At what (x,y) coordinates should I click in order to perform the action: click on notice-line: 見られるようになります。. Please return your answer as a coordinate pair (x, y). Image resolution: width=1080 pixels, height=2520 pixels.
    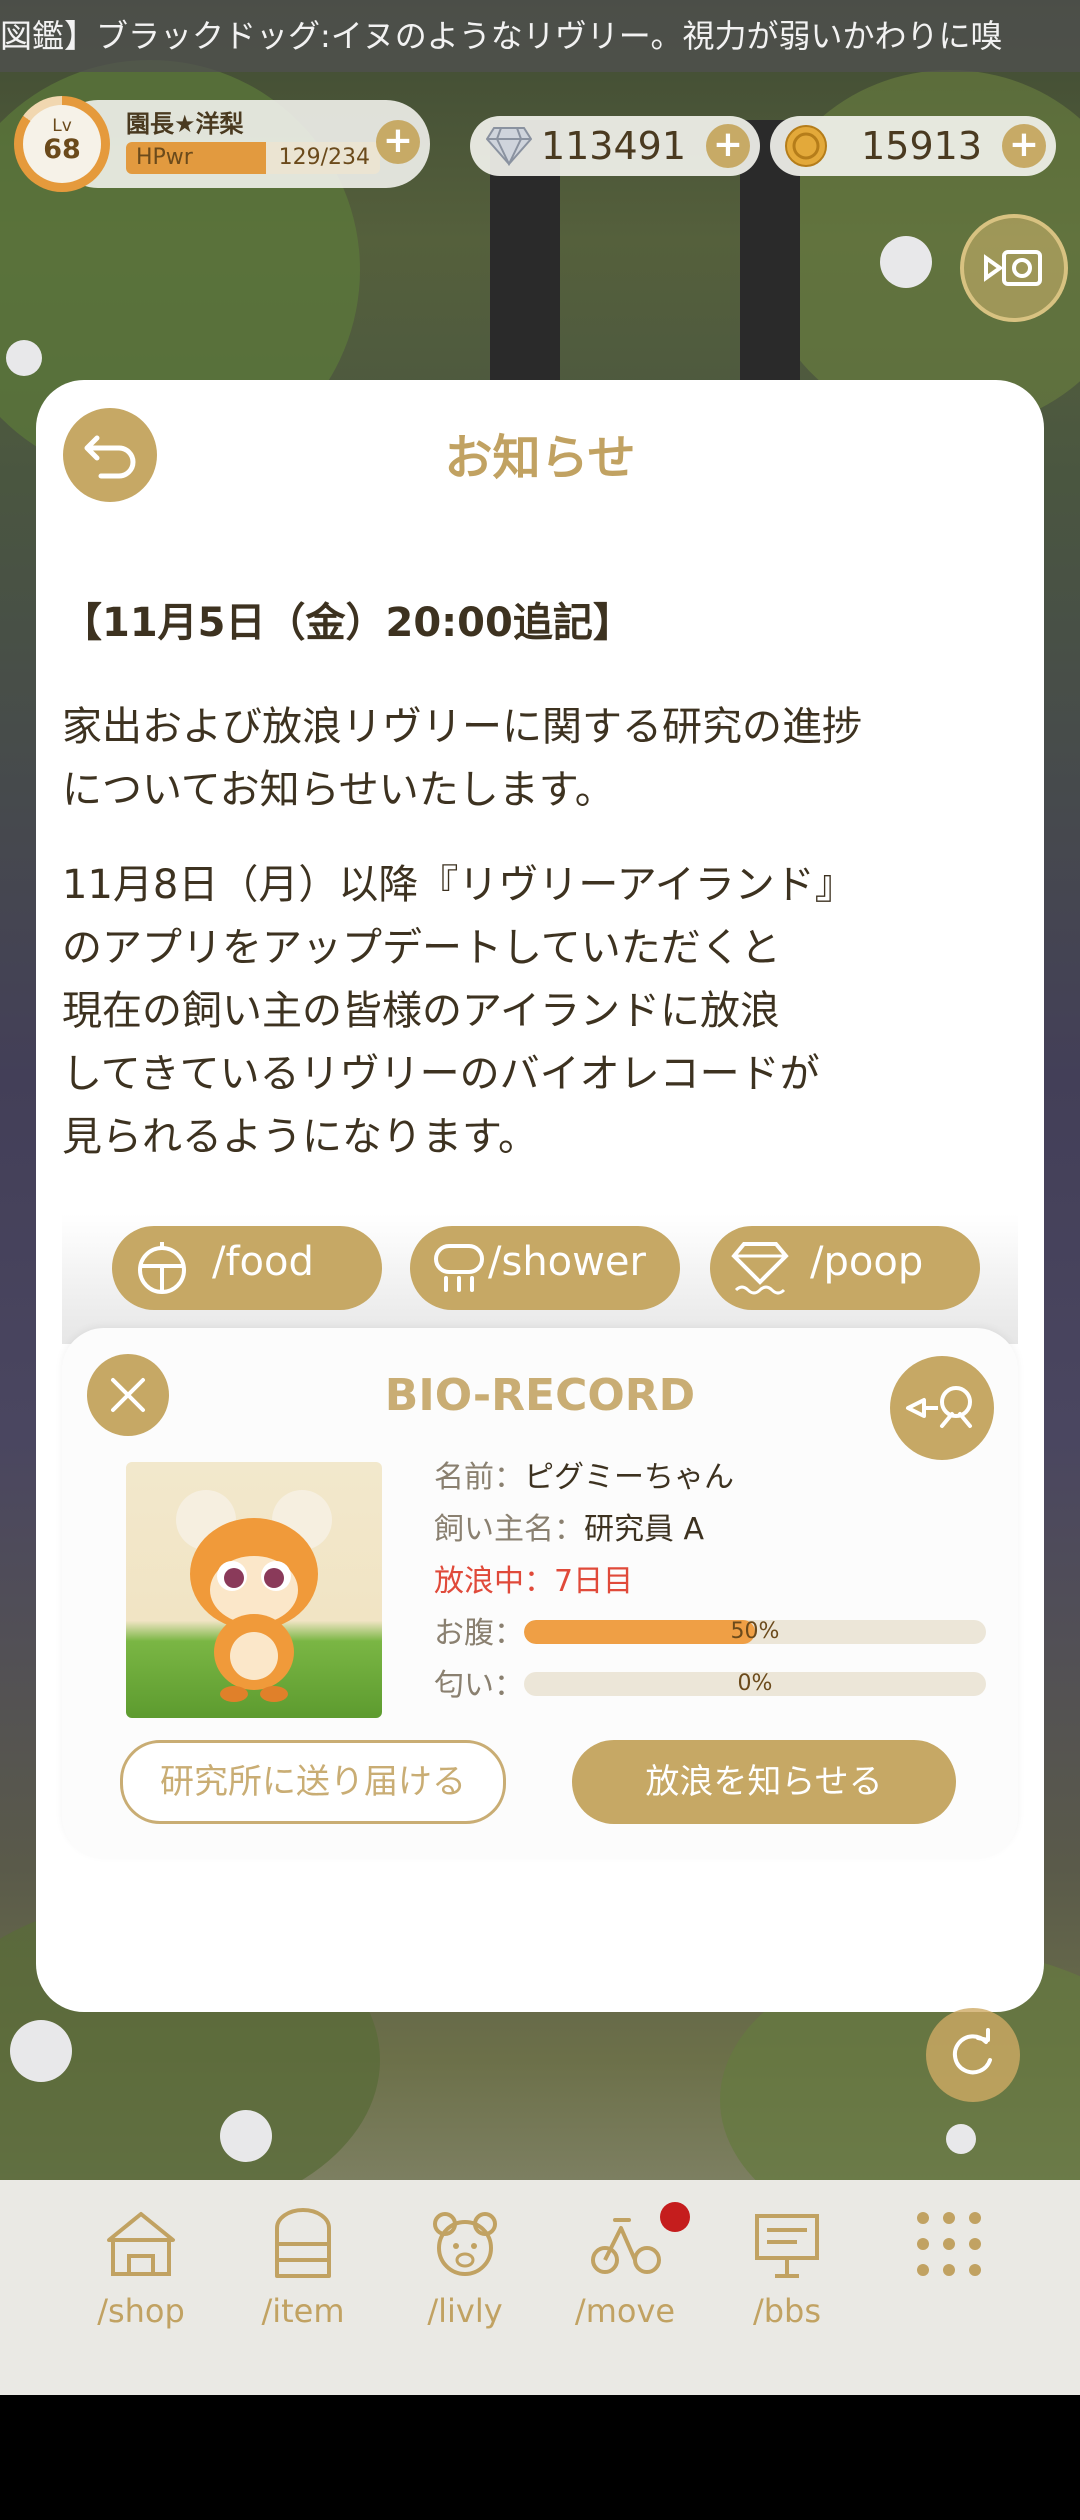
    Looking at the image, I should click on (300, 1137).